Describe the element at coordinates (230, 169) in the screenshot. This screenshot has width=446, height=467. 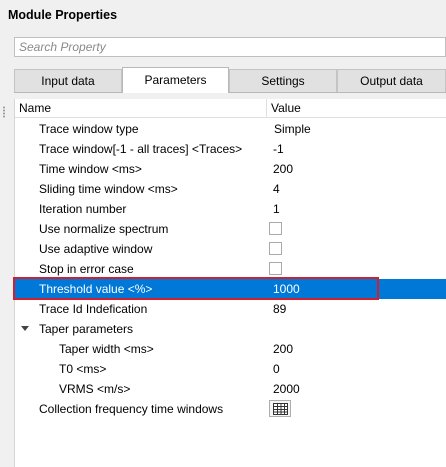
I see `property-row-time-window: Time window <ms> 200` at that location.